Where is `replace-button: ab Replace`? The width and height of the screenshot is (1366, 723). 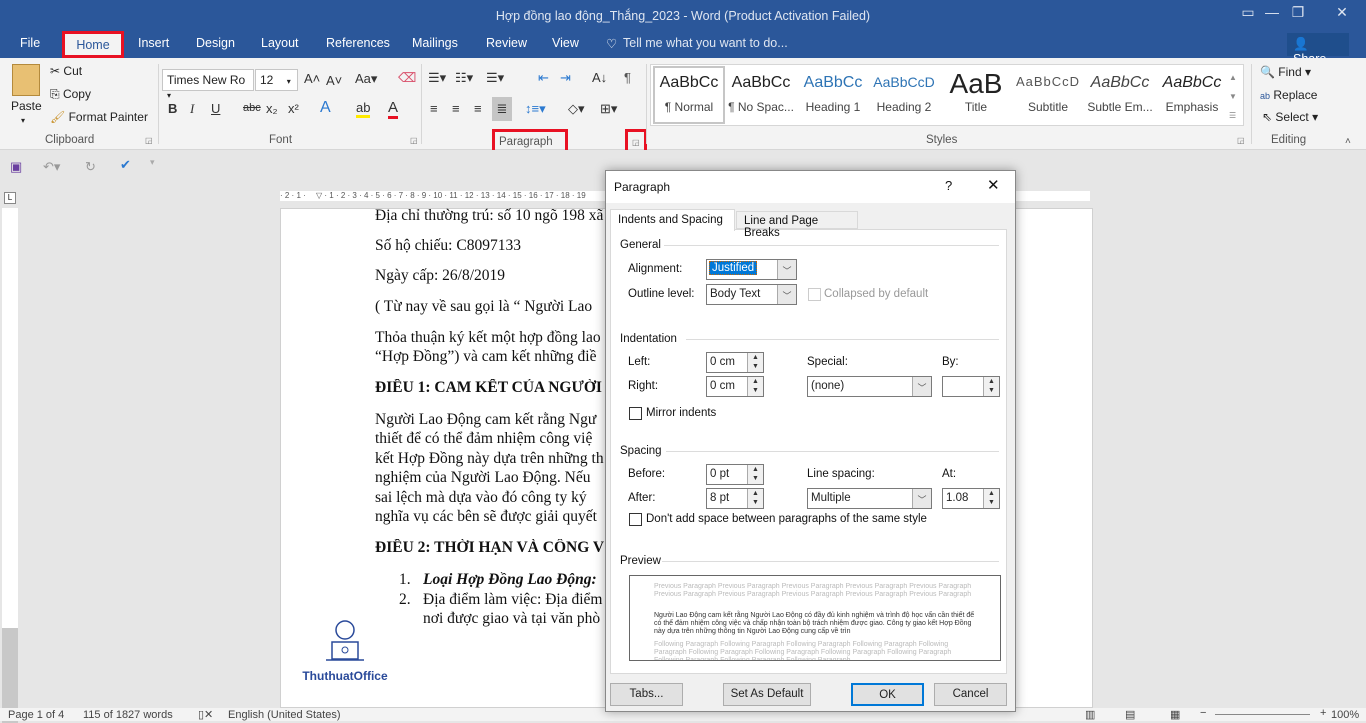 replace-button: ab Replace is located at coordinates (1288, 95).